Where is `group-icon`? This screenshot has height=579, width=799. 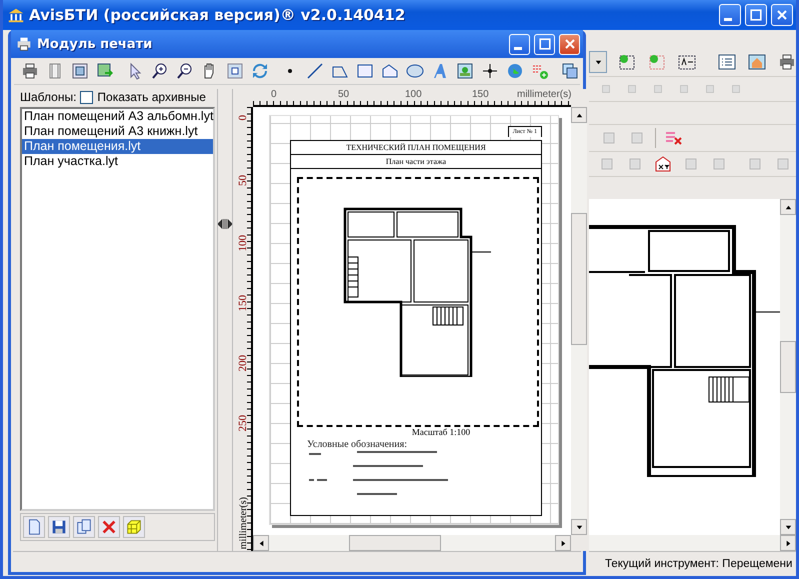 group-icon is located at coordinates (570, 71).